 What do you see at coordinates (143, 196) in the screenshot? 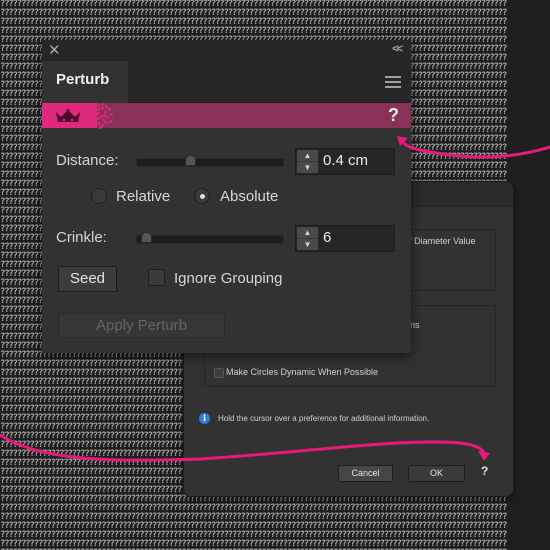
I see `relative-label: Relative` at bounding box center [143, 196].